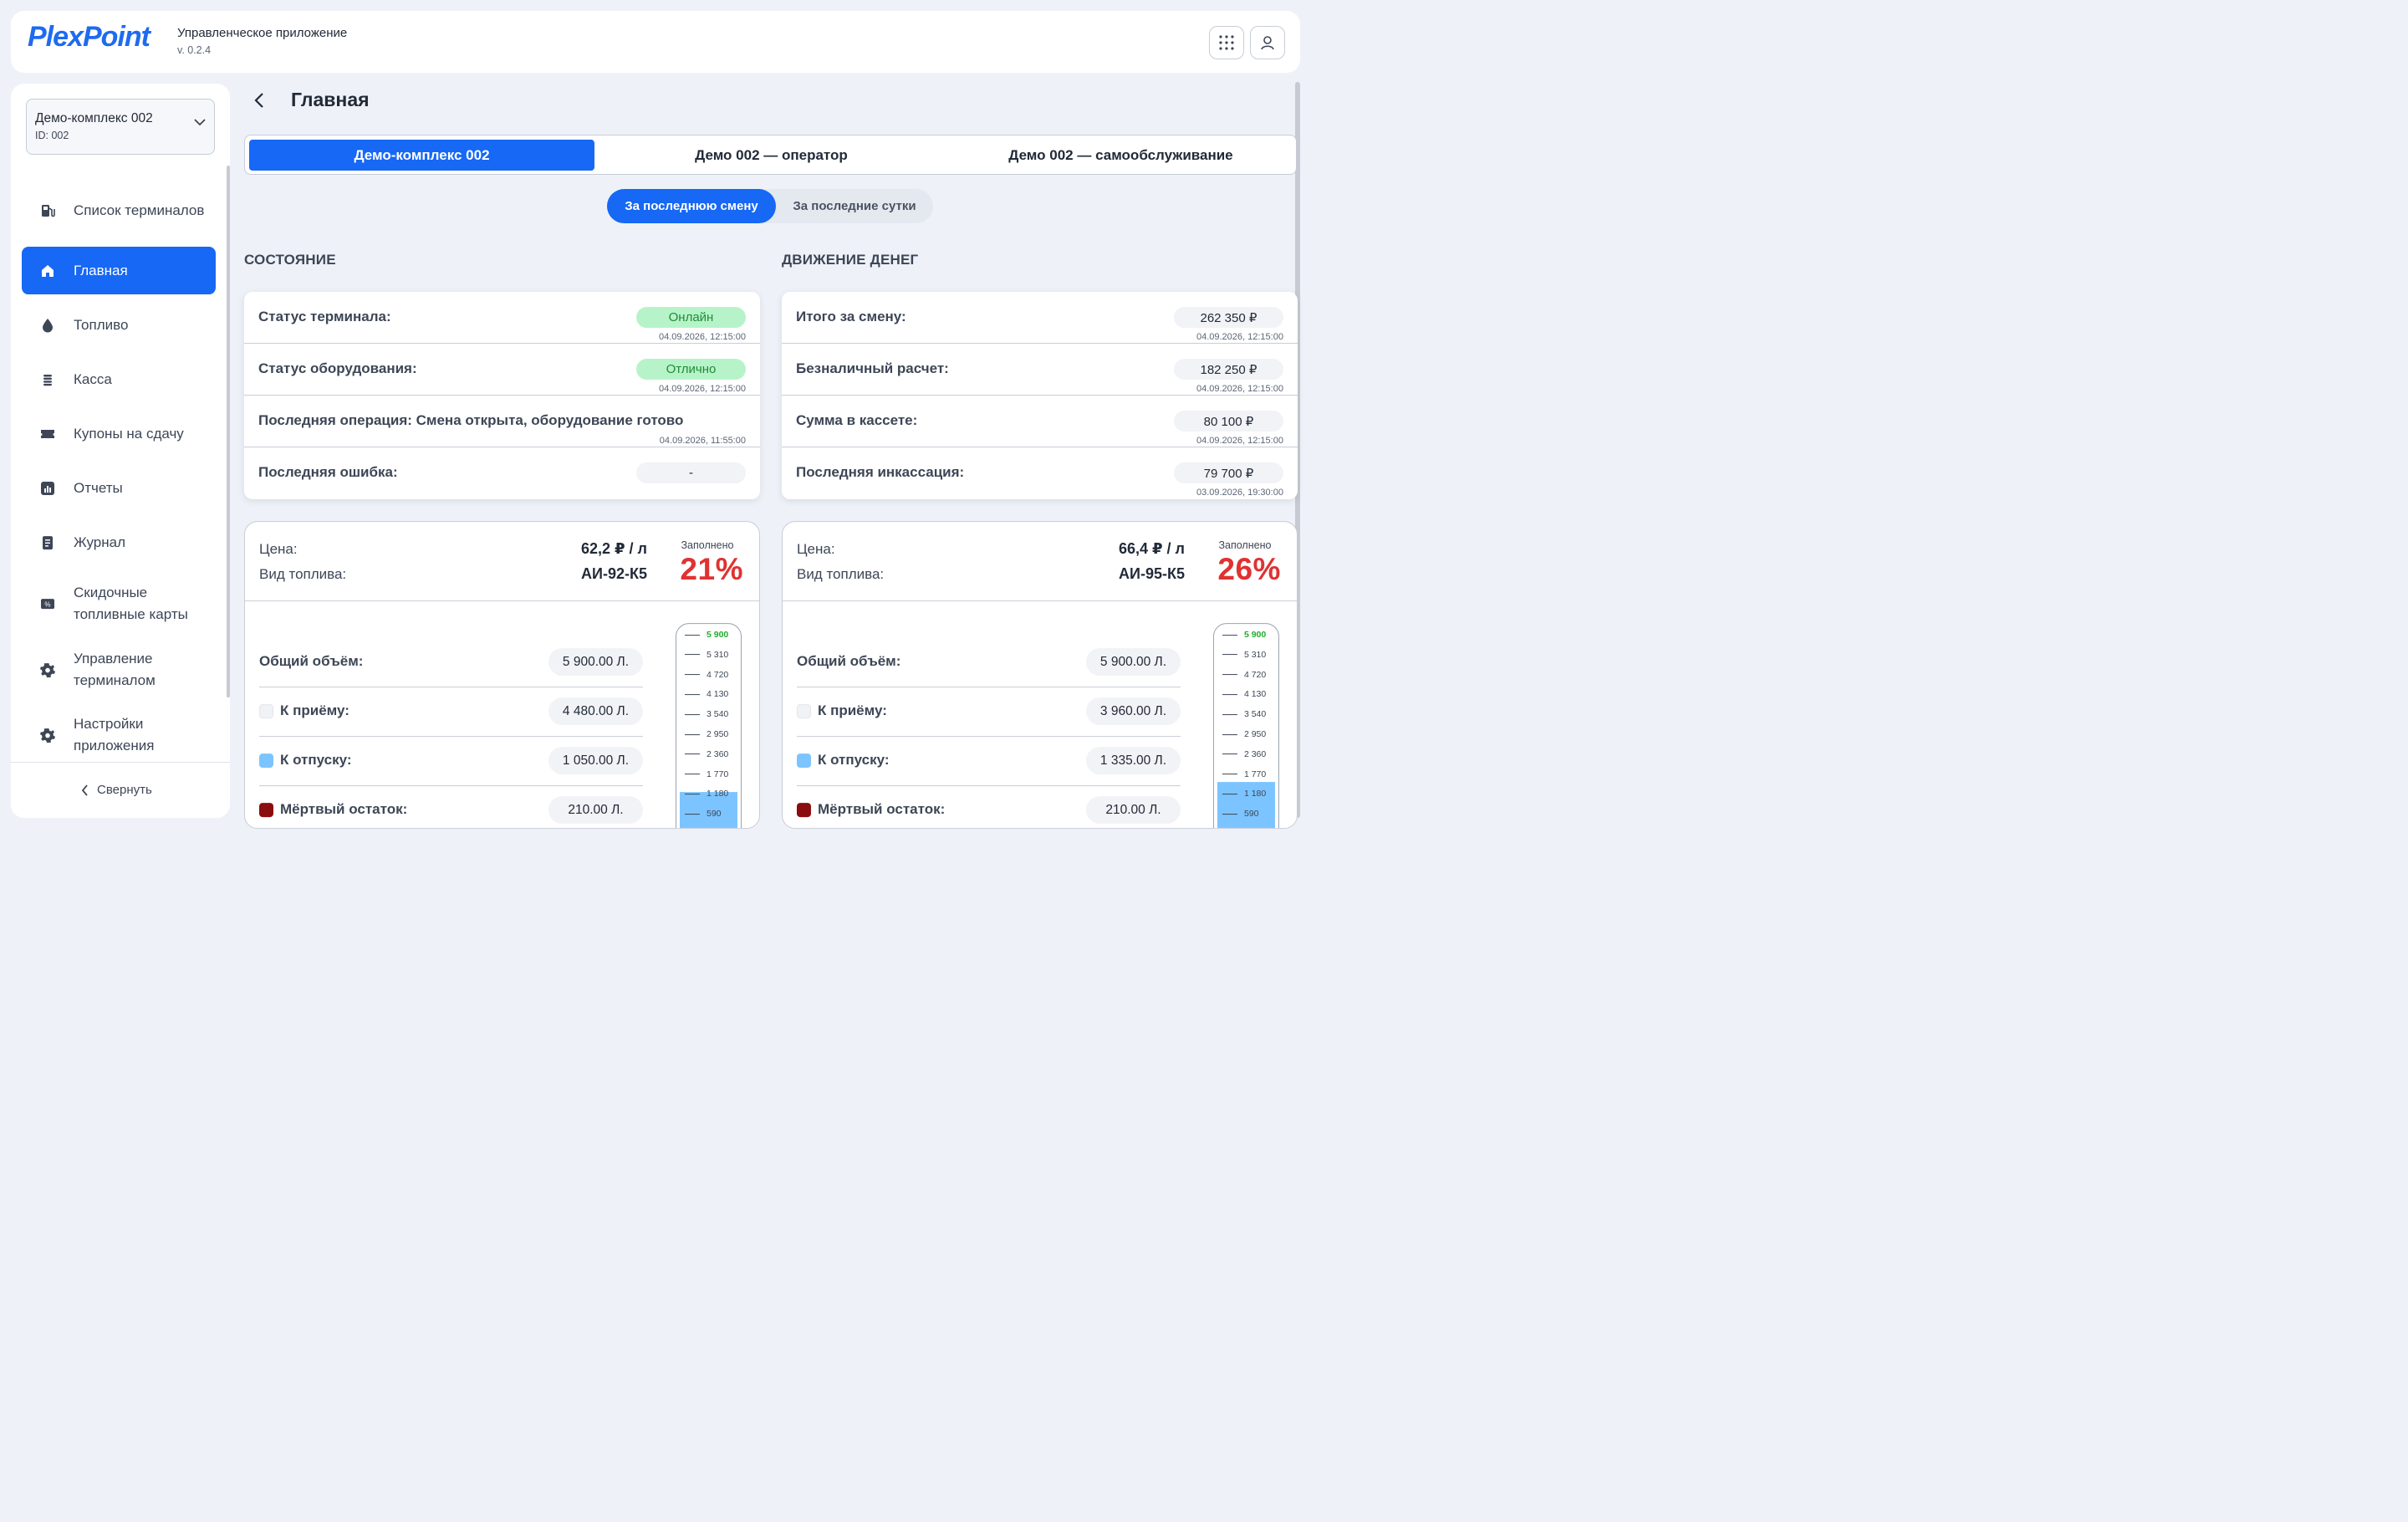 The height and width of the screenshot is (1522, 2408). Describe the element at coordinates (690, 370) in the screenshot. I see `status-badge: Отлично` at that location.